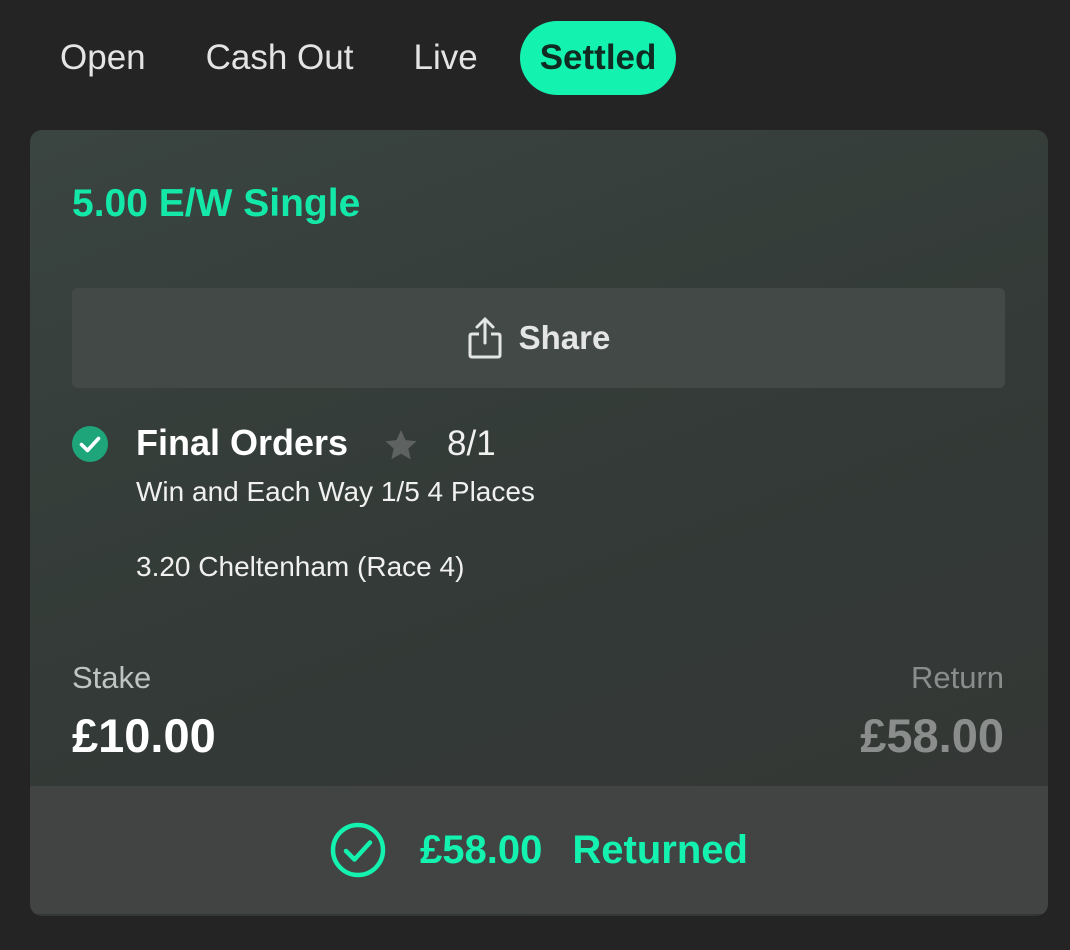  Describe the element at coordinates (216, 203) in the screenshot. I see `bet-title: 5.00 E/W Single` at that location.